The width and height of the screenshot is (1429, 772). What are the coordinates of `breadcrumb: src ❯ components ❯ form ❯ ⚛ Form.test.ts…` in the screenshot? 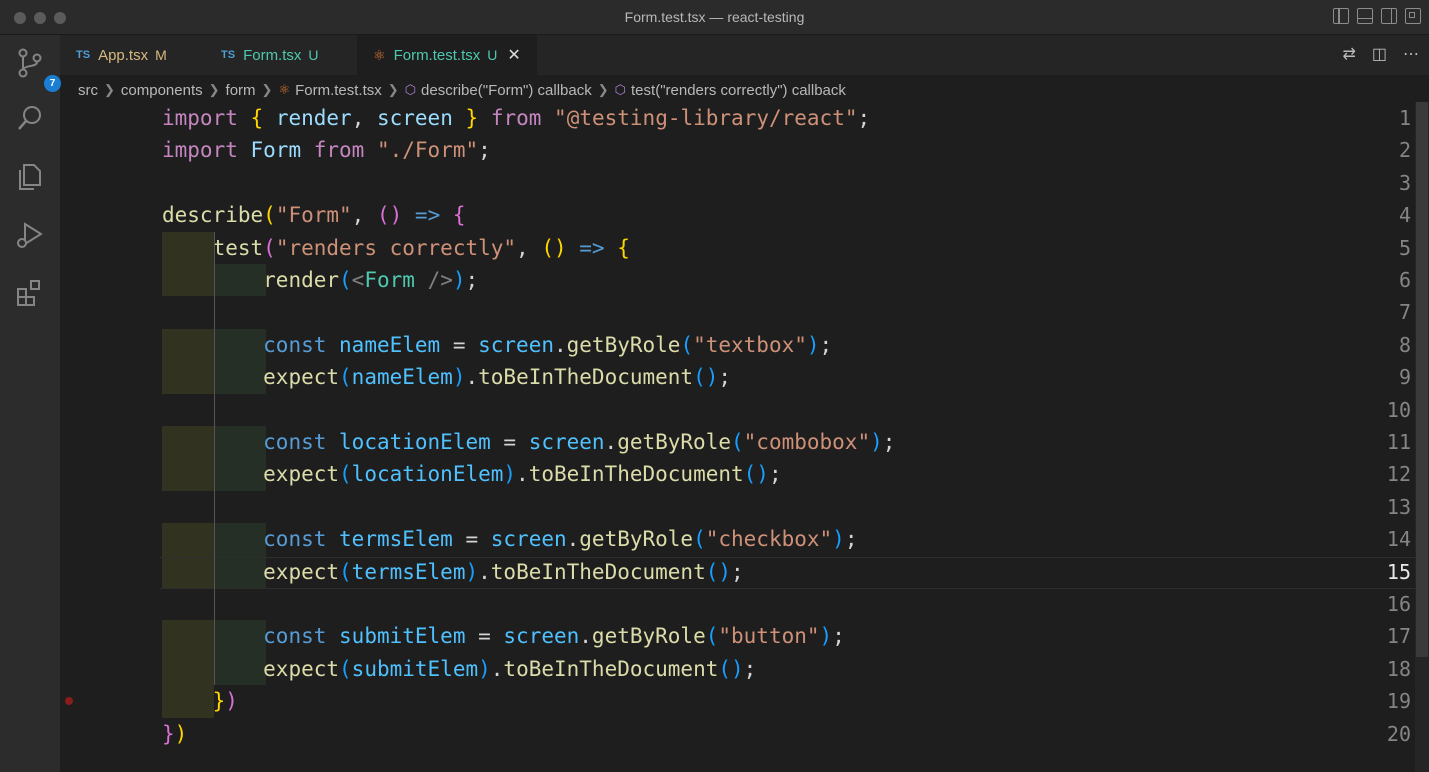 It's located at (462, 90).